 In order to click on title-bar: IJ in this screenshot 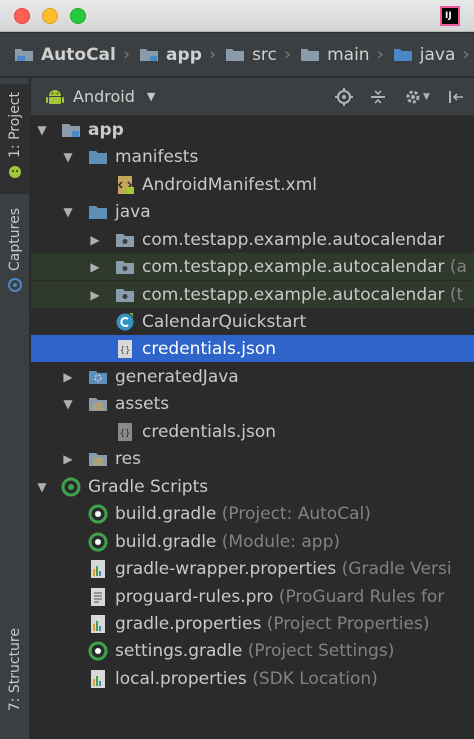, I will do `click(237, 16)`.